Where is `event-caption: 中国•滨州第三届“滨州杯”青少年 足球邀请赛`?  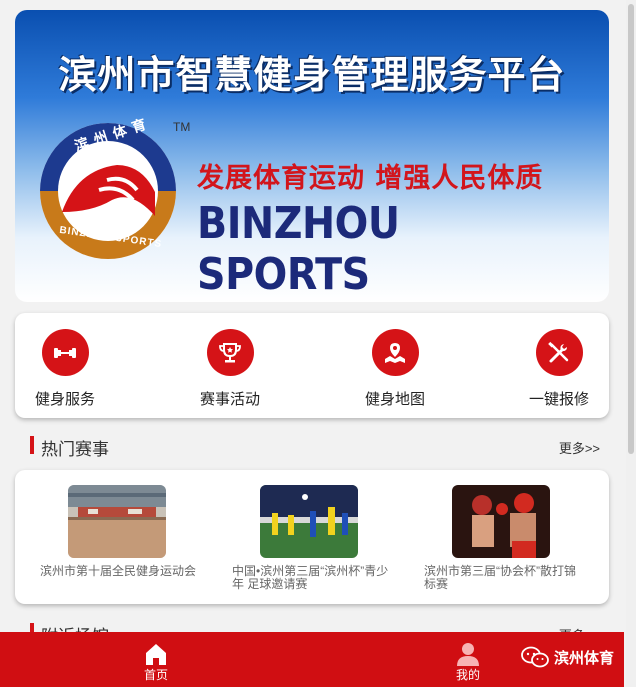
event-caption: 中国•滨州第三届“滨州杯”青少年 足球邀请赛 is located at coordinates (310, 577).